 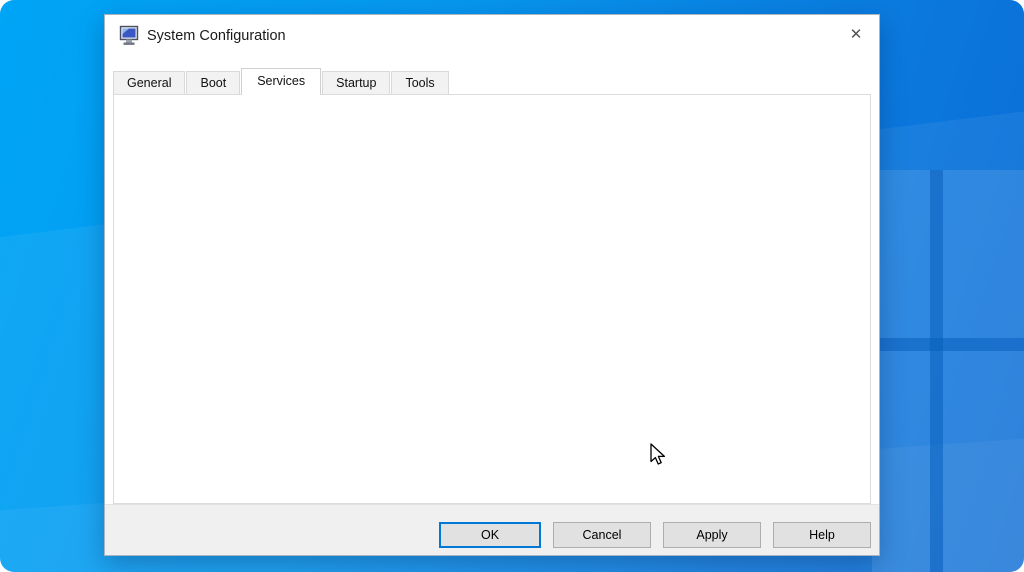 I want to click on msconfig-monitor-icon, so click(x=130, y=37).